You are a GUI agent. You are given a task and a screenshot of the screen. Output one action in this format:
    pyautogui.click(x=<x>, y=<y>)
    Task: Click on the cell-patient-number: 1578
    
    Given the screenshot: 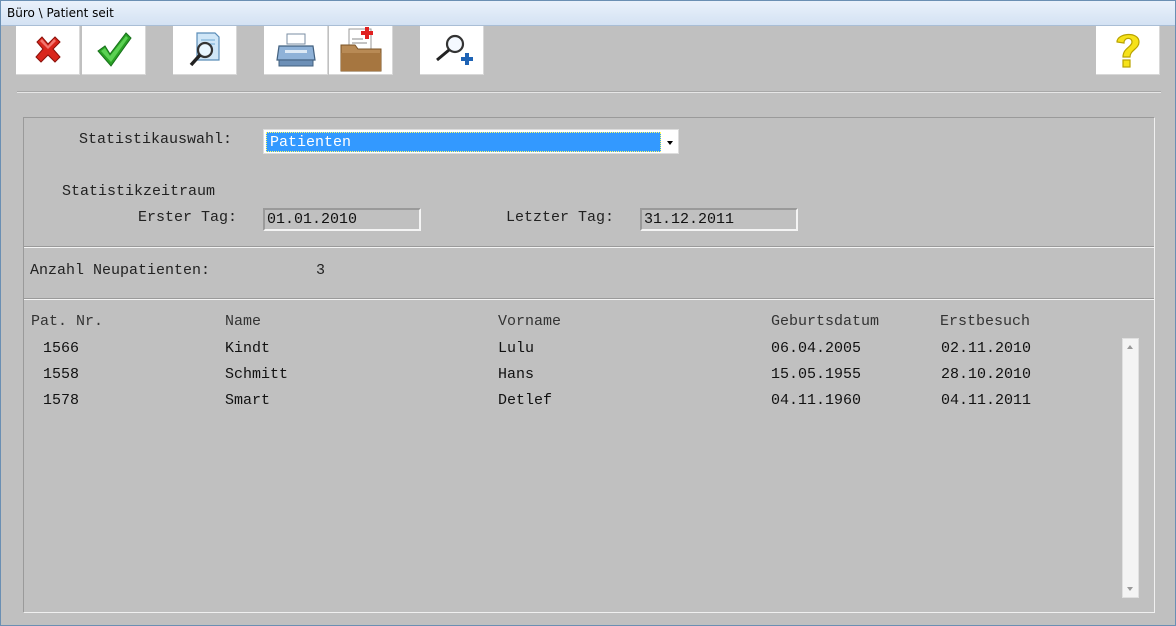 What is the action you would take?
    pyautogui.click(x=61, y=400)
    